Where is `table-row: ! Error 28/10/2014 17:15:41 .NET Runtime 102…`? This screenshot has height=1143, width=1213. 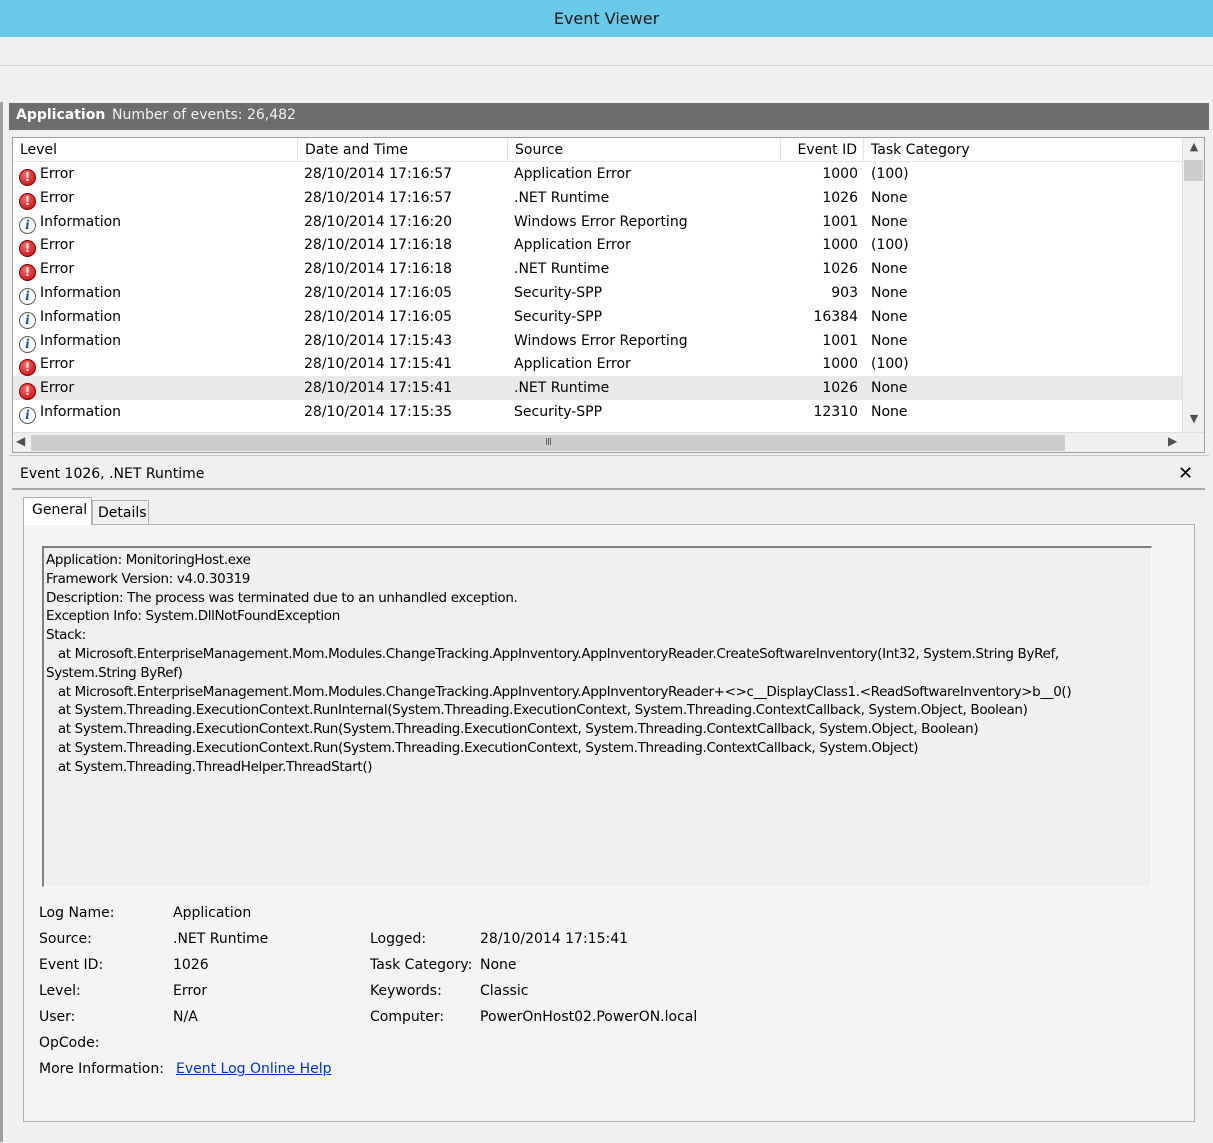 table-row: ! Error 28/10/2014 17:15:41 .NET Runtime 102… is located at coordinates (597, 388).